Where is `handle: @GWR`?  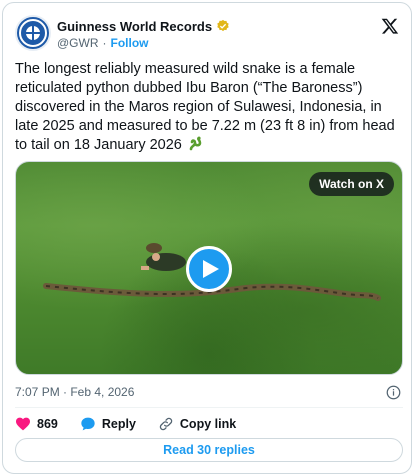
handle: @GWR is located at coordinates (78, 43).